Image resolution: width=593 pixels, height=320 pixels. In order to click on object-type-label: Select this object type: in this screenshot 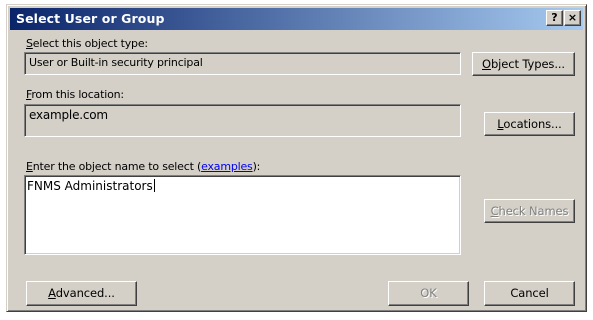, I will do `click(87, 43)`.